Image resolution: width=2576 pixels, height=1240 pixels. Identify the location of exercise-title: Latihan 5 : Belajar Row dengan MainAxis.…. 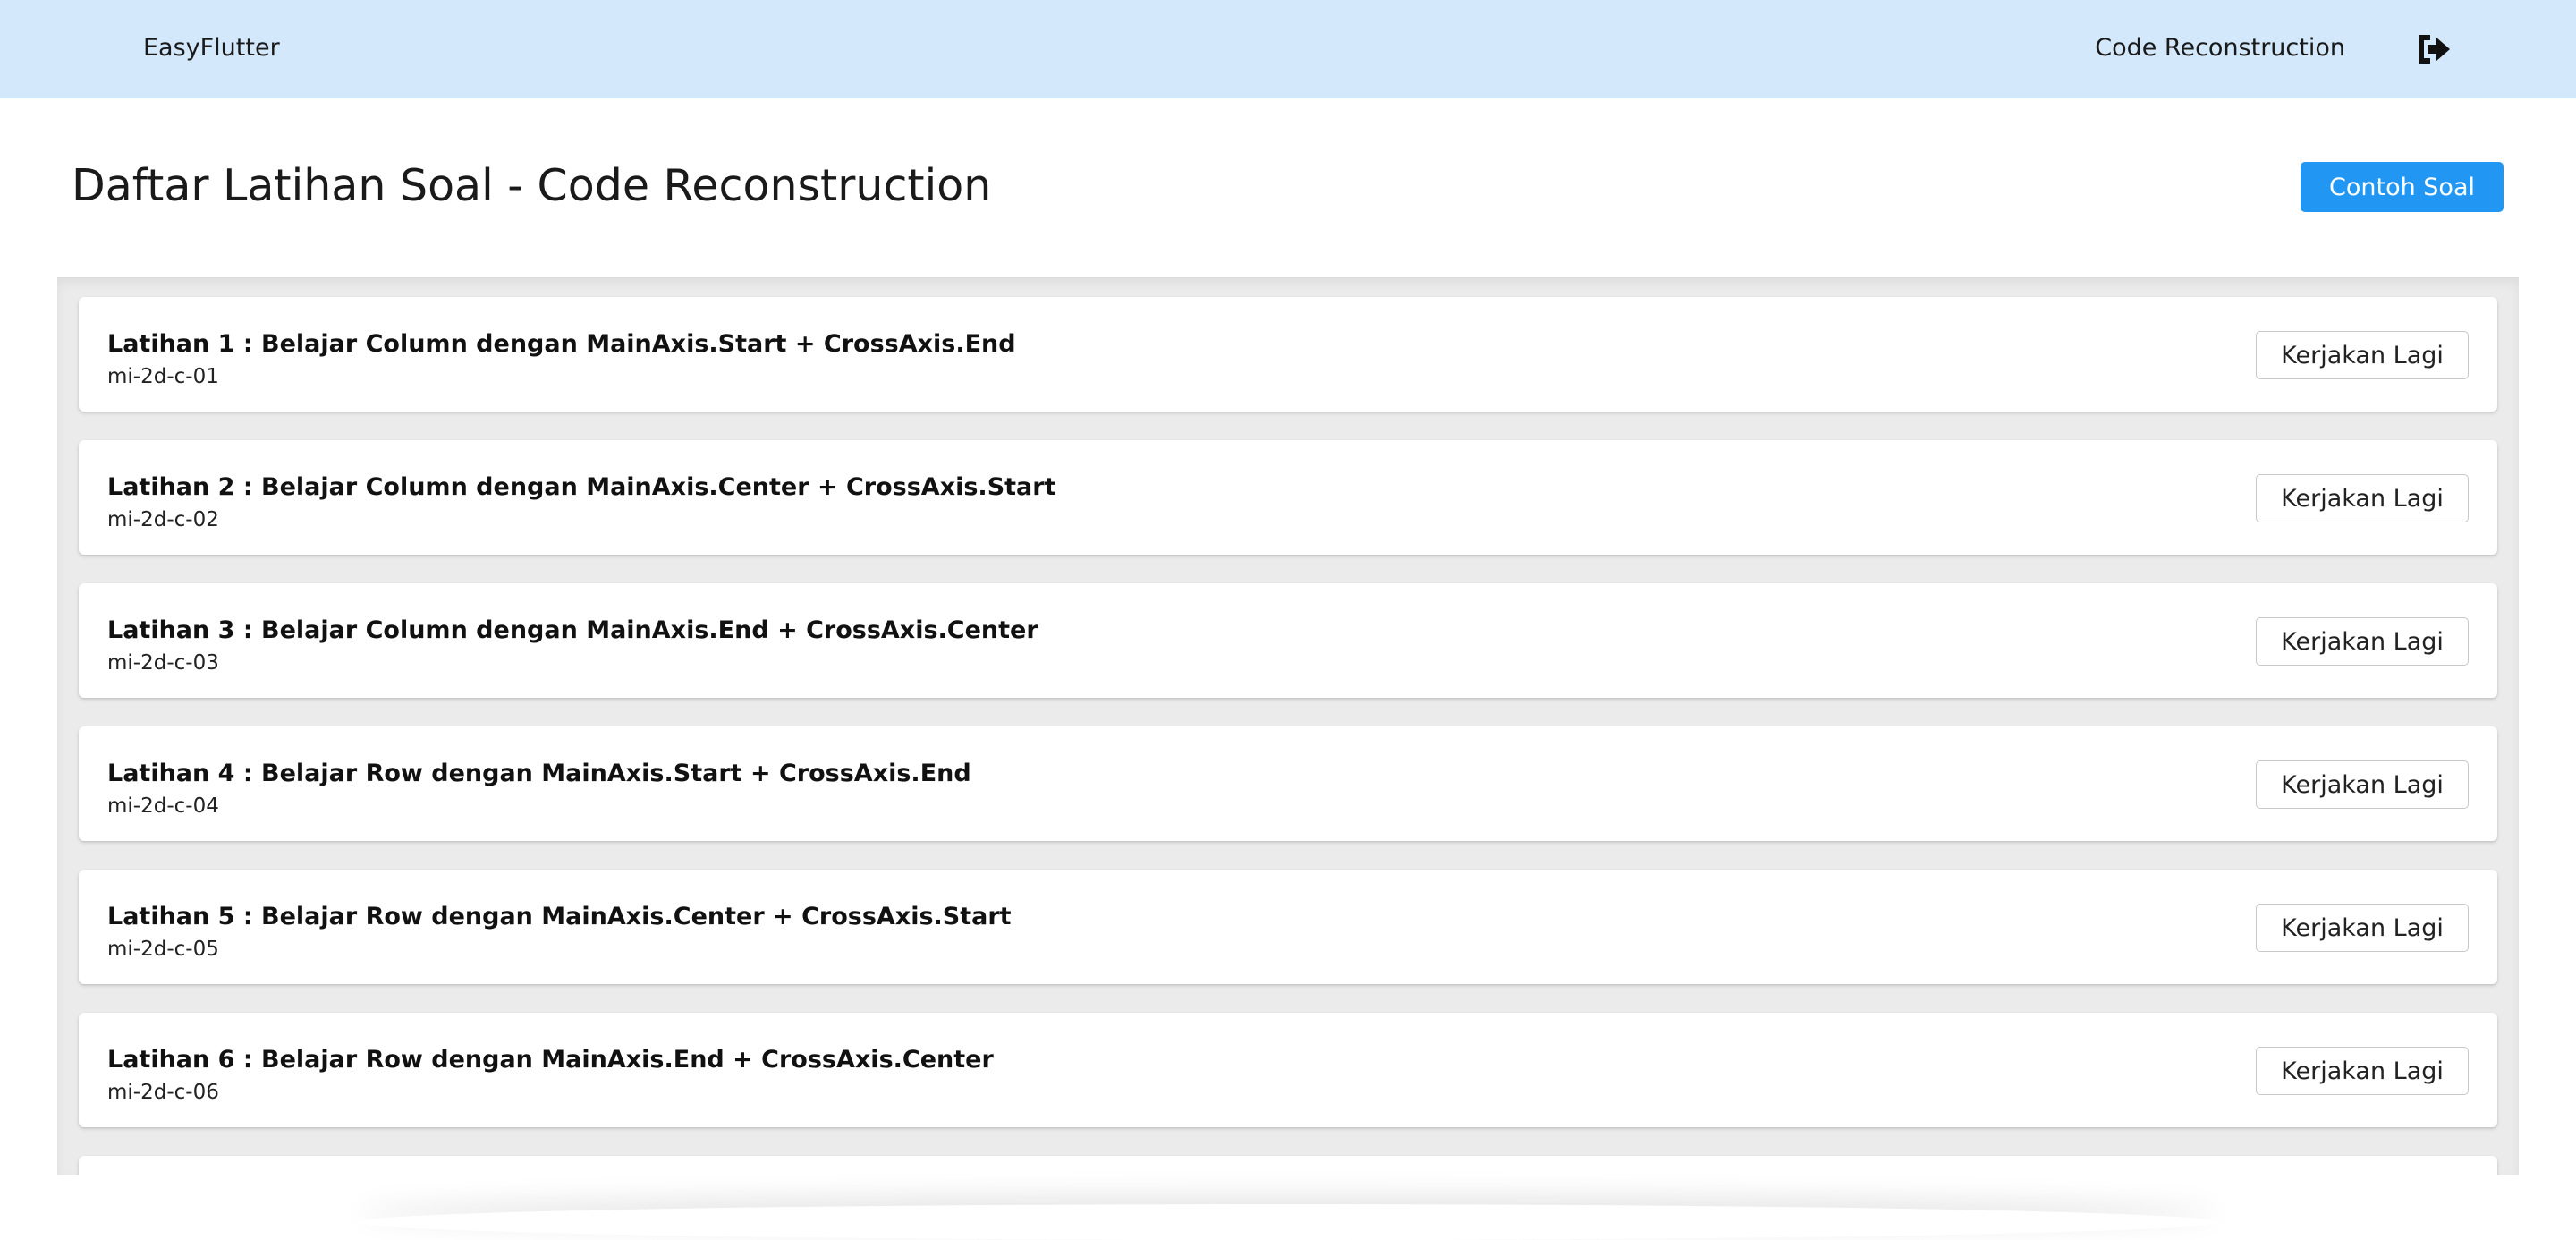
(559, 916).